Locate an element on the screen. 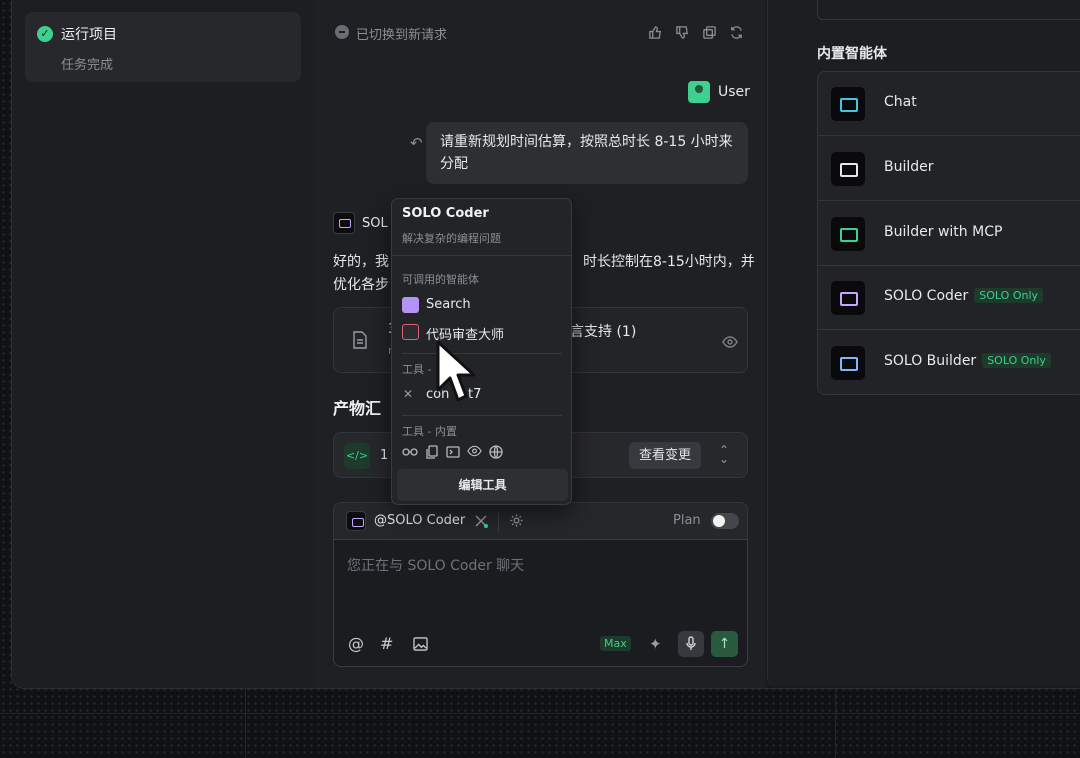 This screenshot has height=758, width=1080. image-icon is located at coordinates (420, 645).